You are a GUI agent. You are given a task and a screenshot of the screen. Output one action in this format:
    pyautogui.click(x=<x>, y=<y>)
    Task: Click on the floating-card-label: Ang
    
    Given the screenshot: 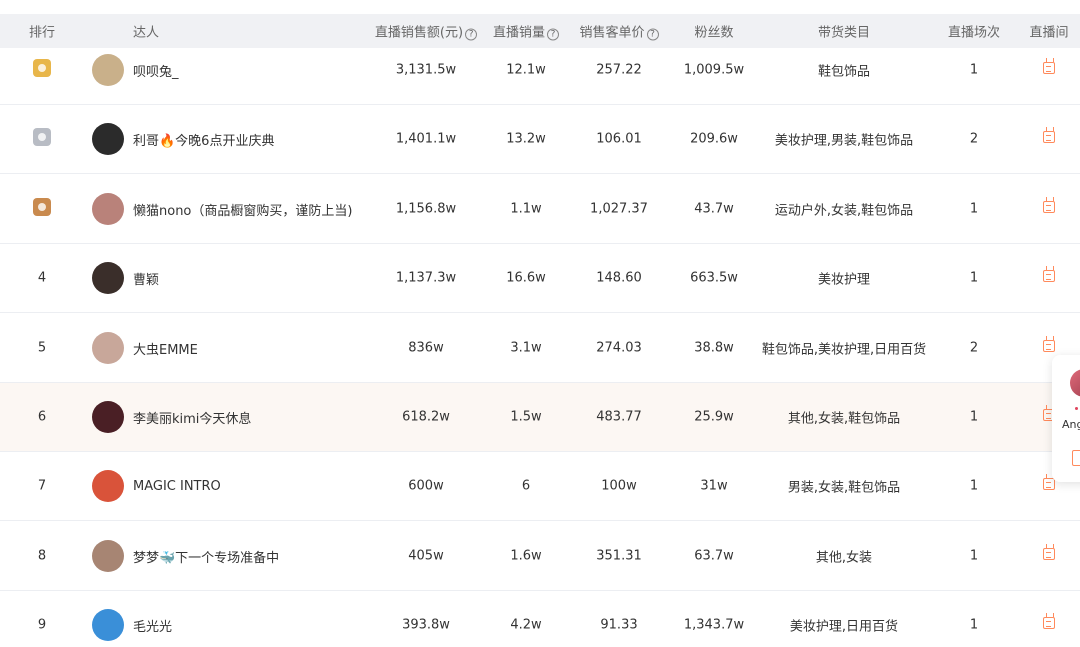 What is the action you would take?
    pyautogui.click(x=1071, y=424)
    